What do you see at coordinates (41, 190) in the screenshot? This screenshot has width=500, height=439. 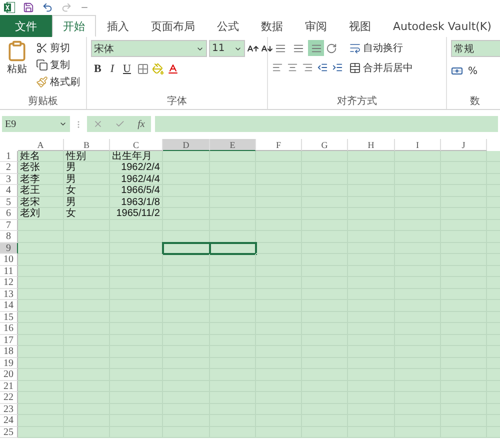 I see `table-cell: 老王` at bounding box center [41, 190].